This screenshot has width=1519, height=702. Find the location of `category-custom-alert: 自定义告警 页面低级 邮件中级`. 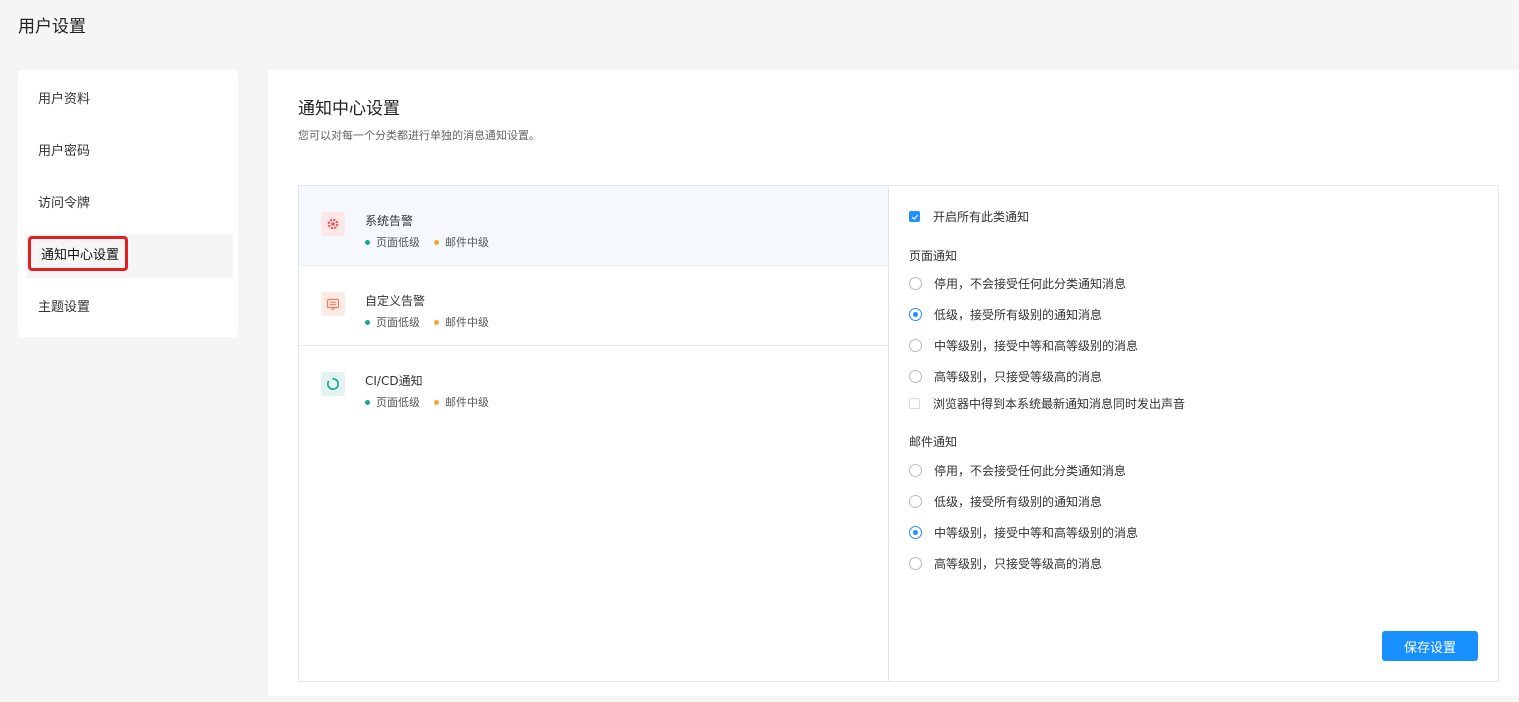

category-custom-alert: 自定义告警 页面低级 邮件中级 is located at coordinates (593, 306).